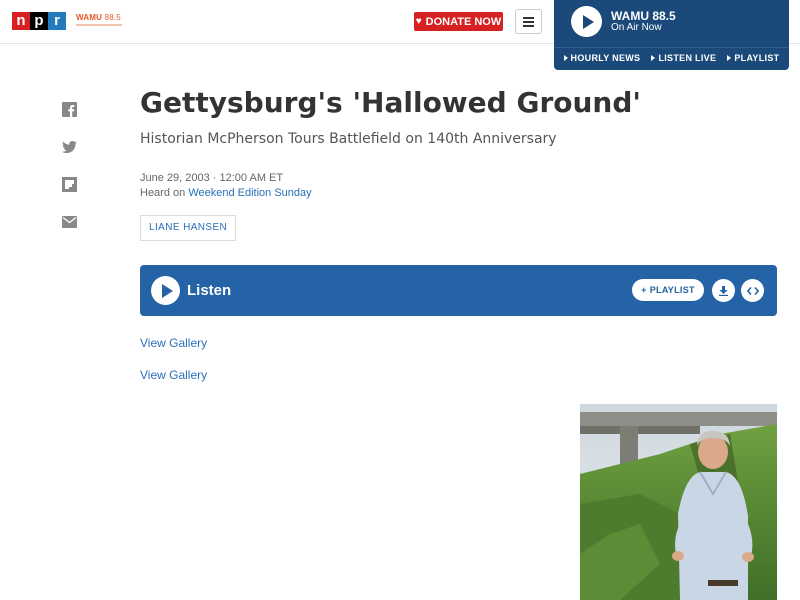  I want to click on embed-icon, so click(752, 290).